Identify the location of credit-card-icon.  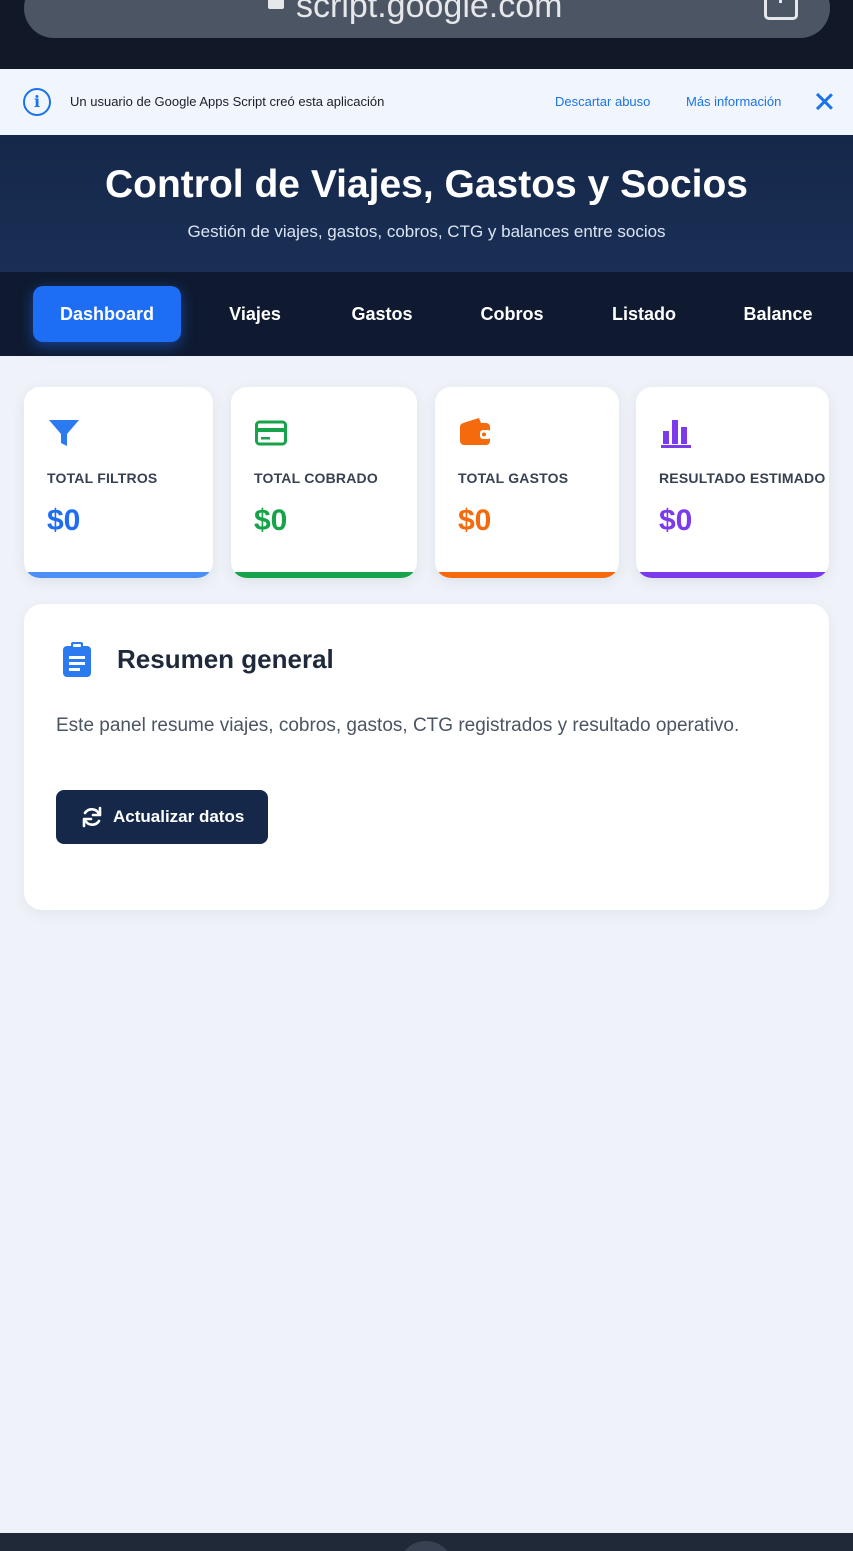
(271, 433).